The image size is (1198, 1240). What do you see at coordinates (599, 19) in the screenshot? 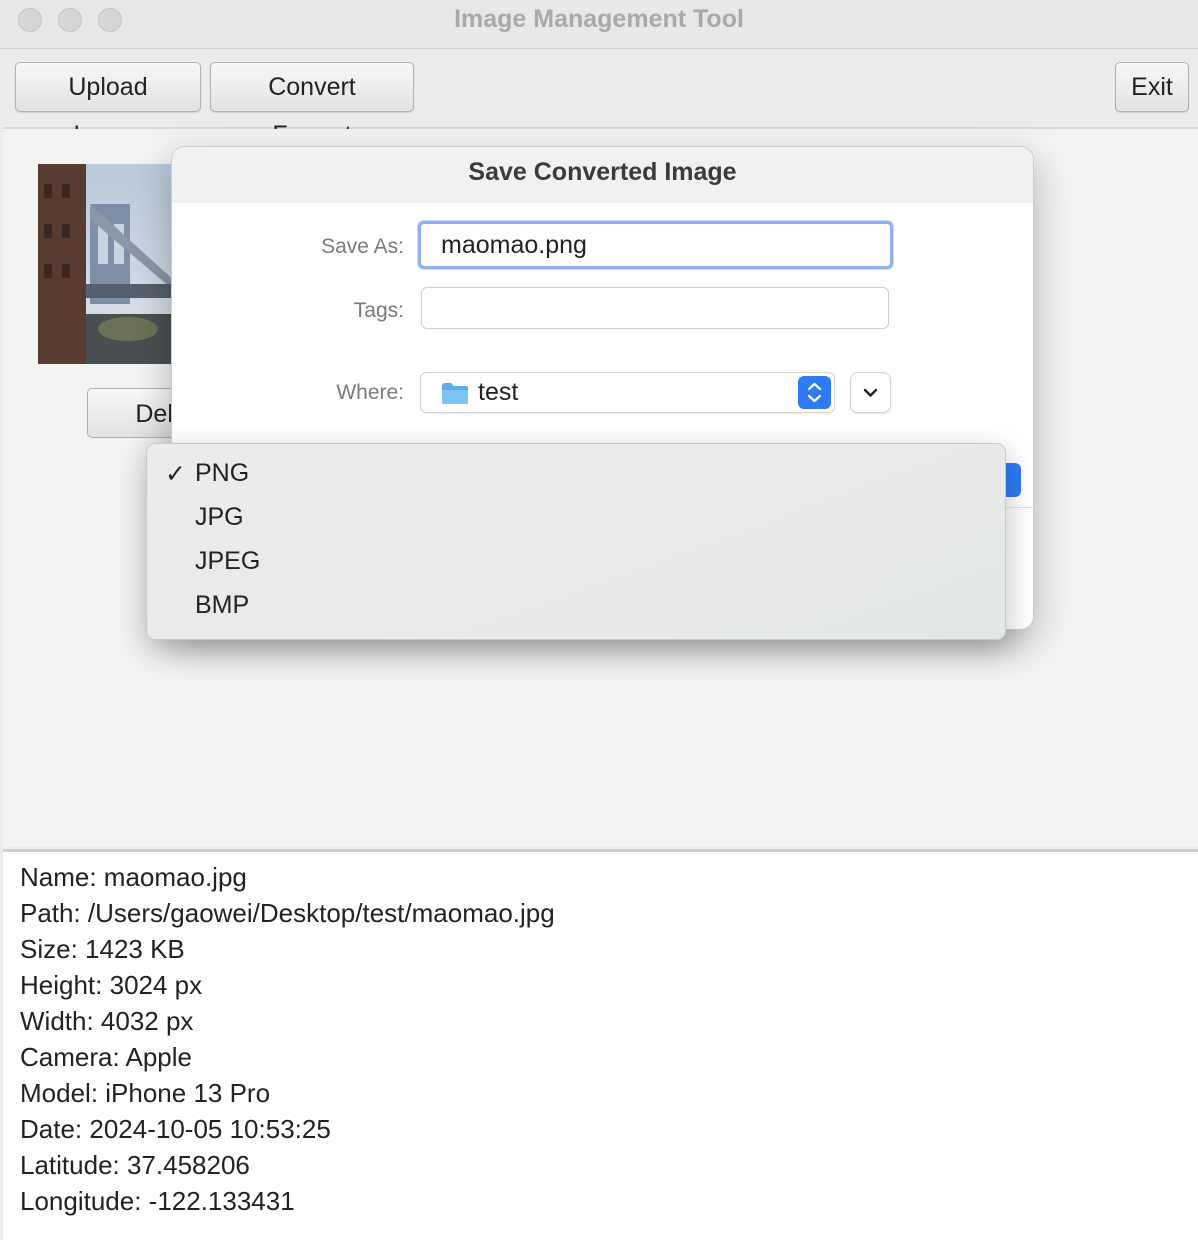
I see `window-title: Image Management Tool` at bounding box center [599, 19].